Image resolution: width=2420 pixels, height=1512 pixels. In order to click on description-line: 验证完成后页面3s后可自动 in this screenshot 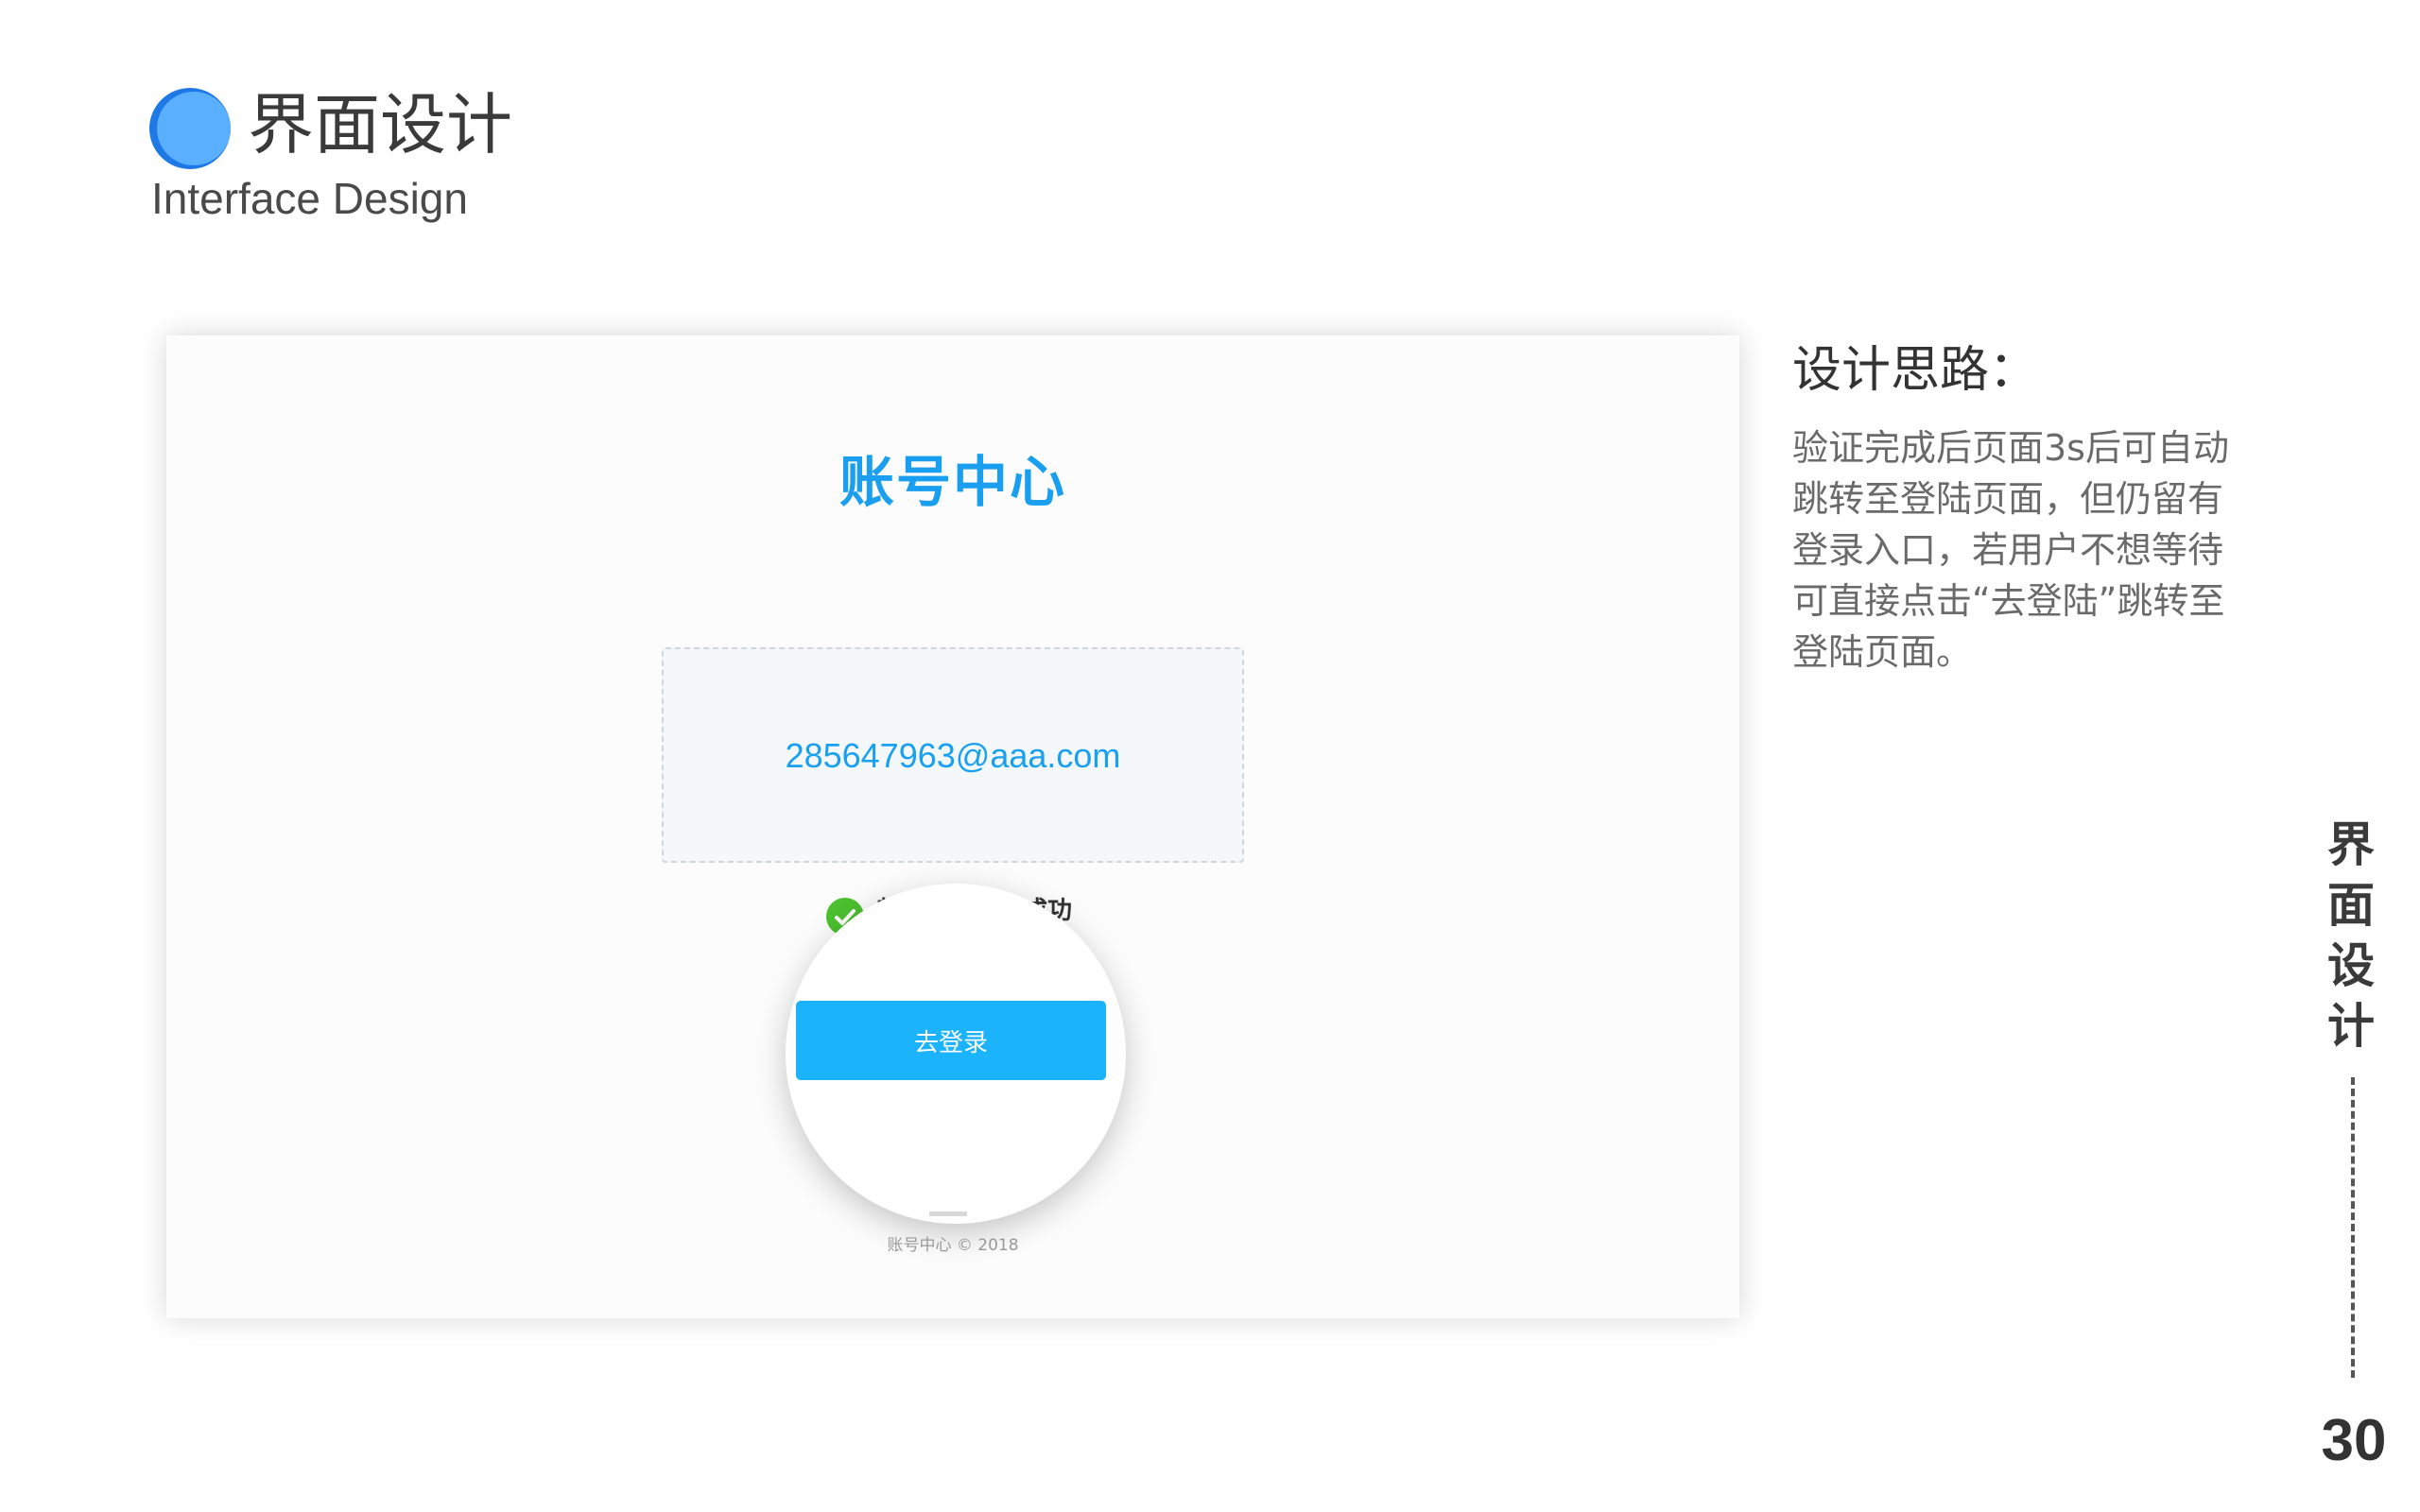, I will do `click(2010, 448)`.